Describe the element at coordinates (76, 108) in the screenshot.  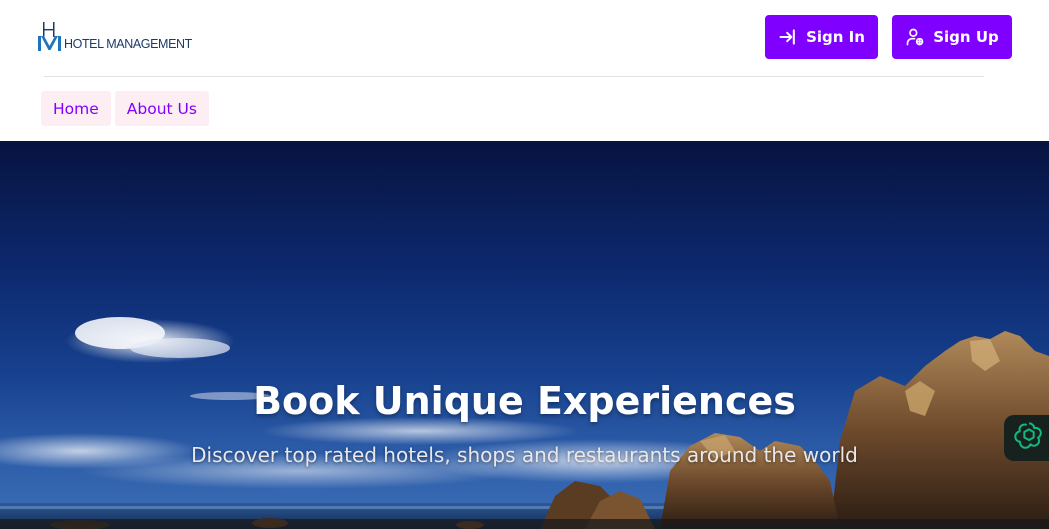
I see `nav-item-home: Home` at that location.